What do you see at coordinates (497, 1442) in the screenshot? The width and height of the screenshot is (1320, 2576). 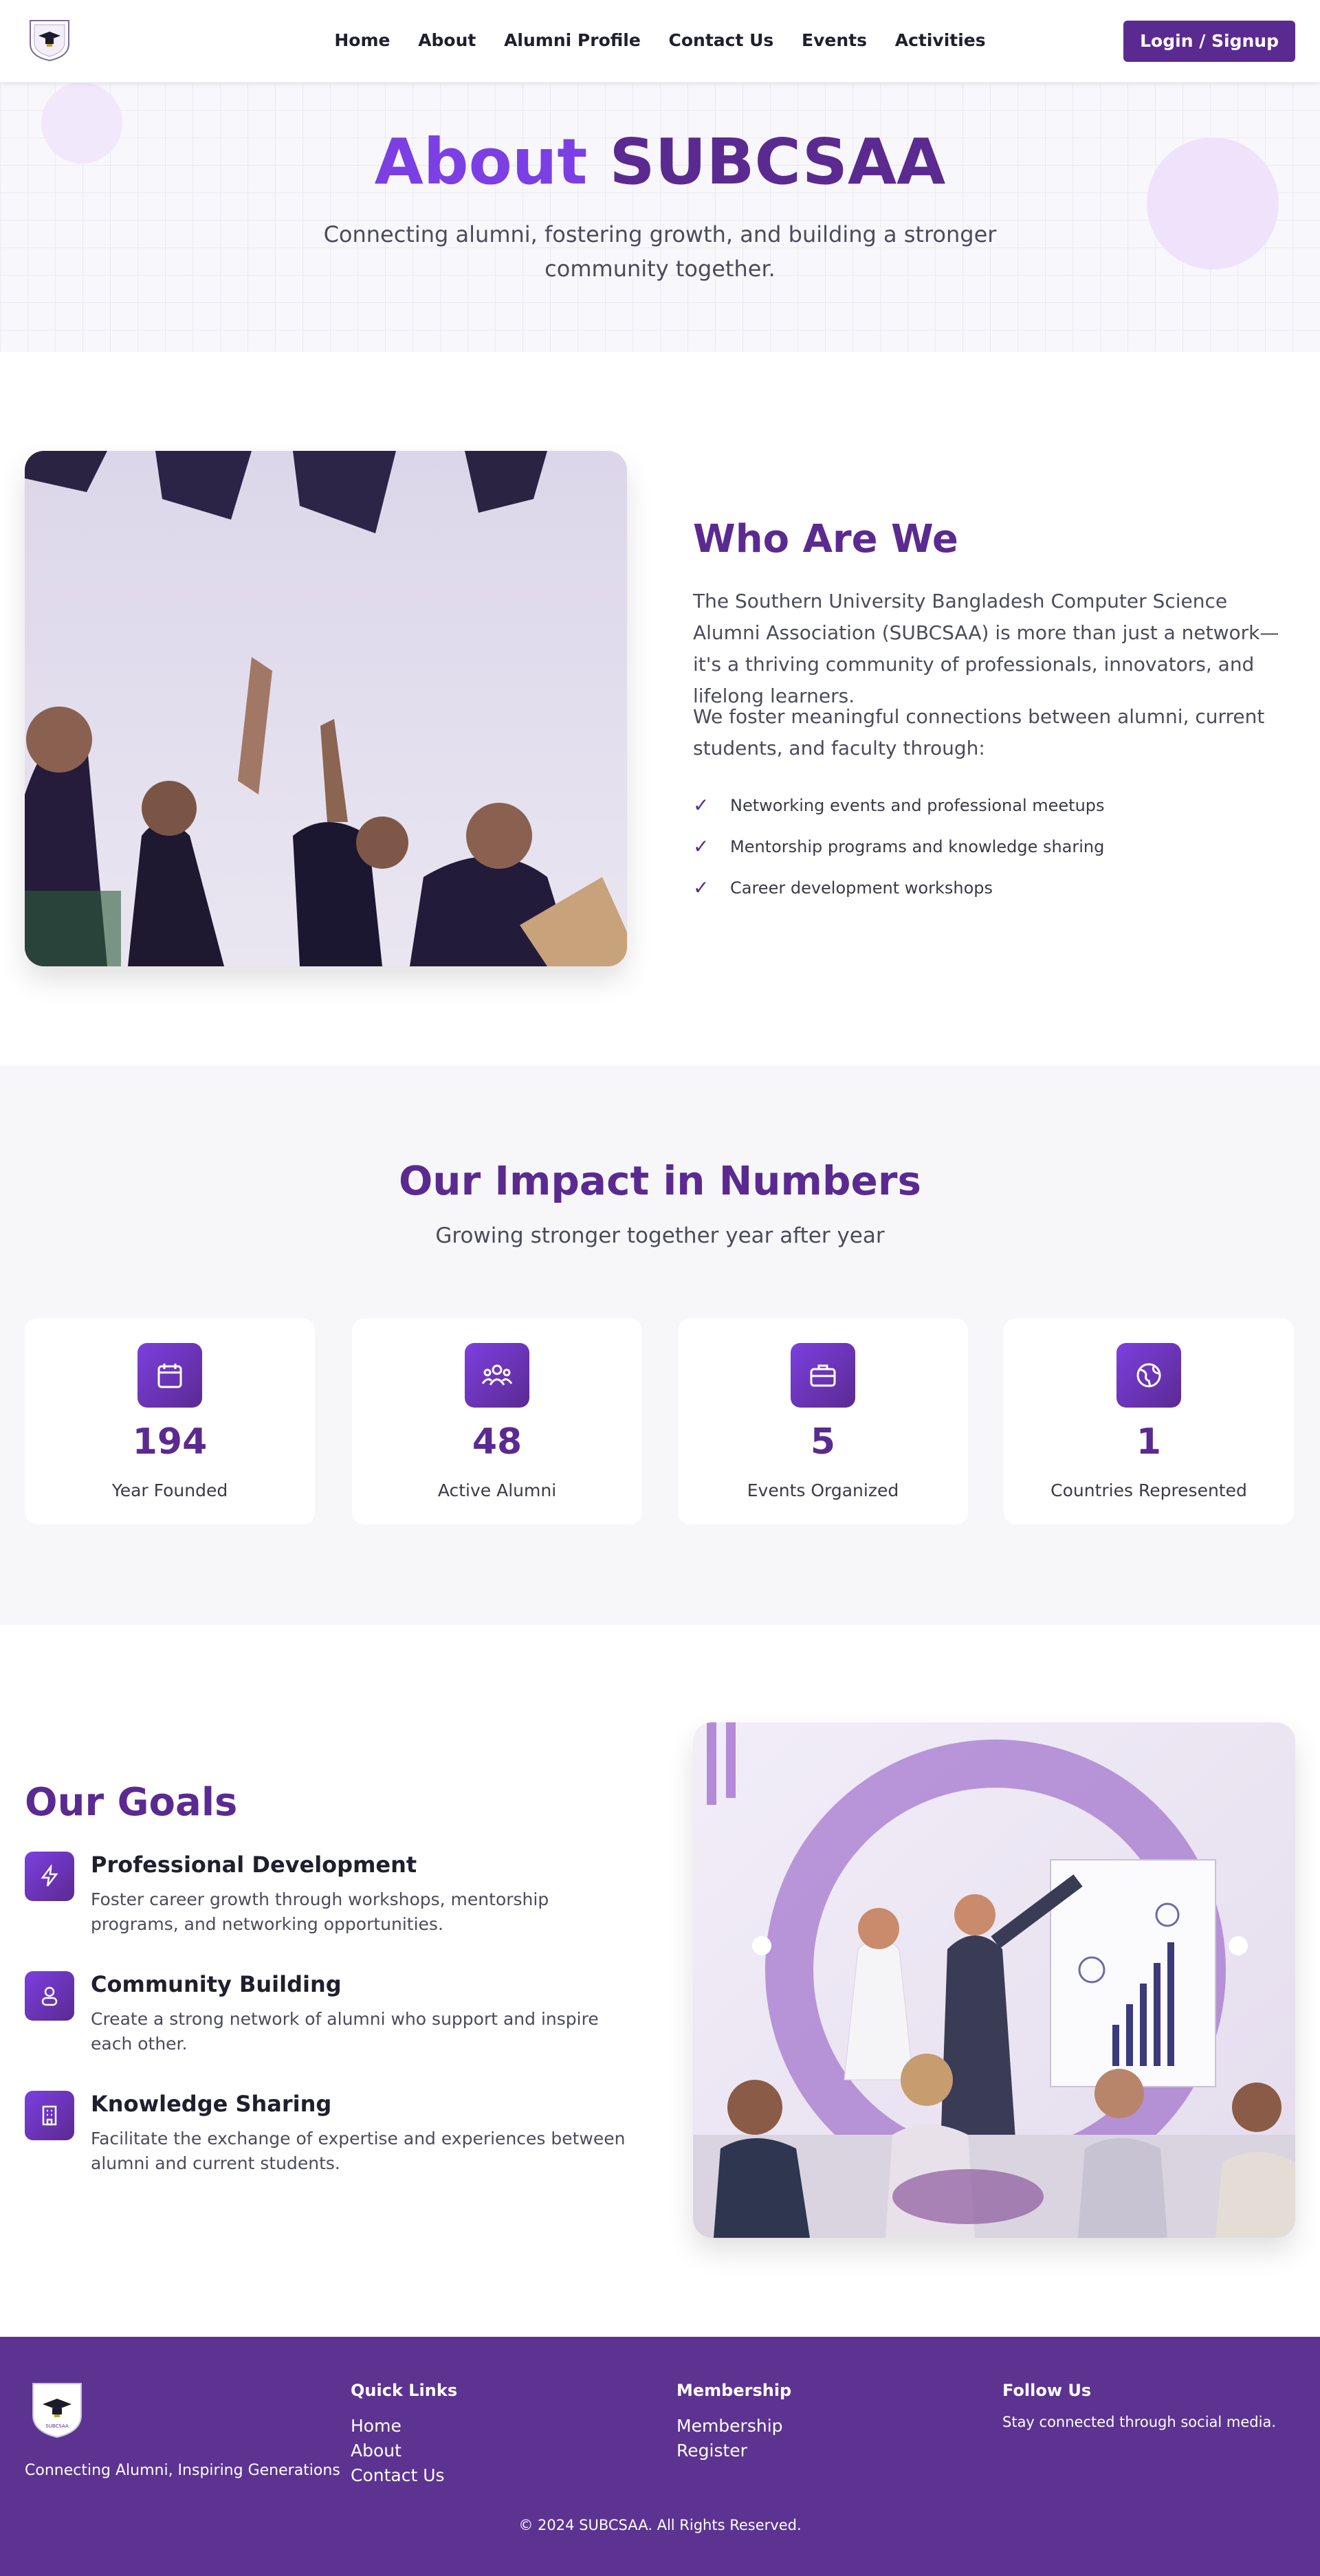 I see `stat-value: 48` at bounding box center [497, 1442].